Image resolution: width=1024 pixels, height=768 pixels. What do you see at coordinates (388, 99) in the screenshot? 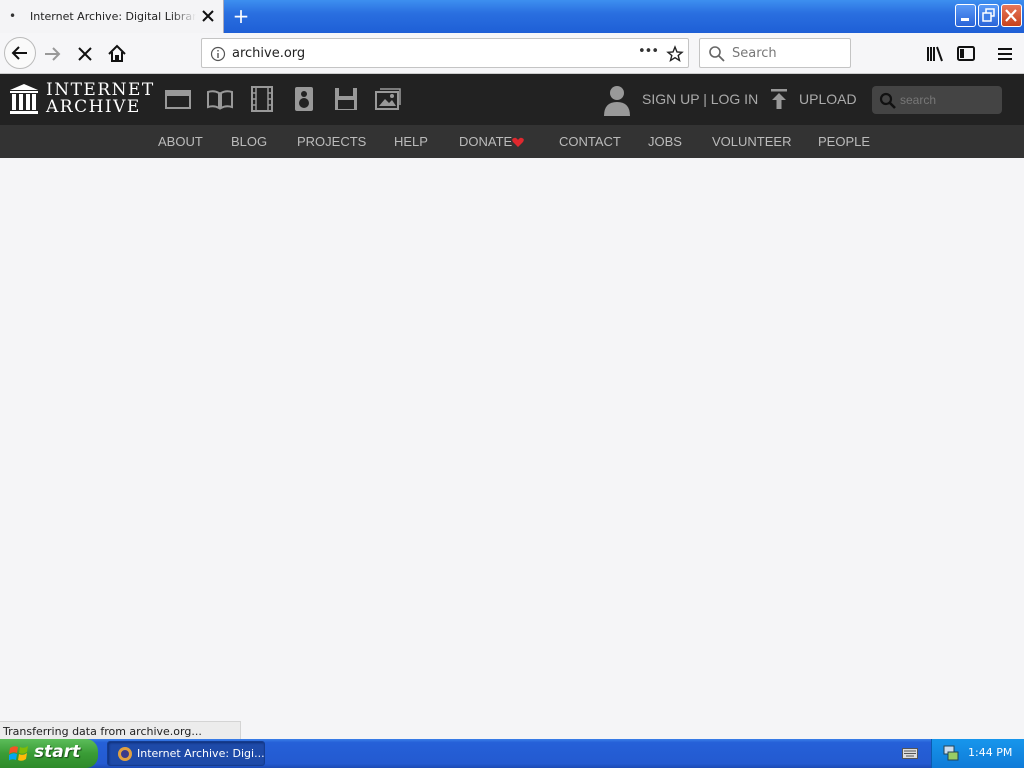
I see `images-icon` at bounding box center [388, 99].